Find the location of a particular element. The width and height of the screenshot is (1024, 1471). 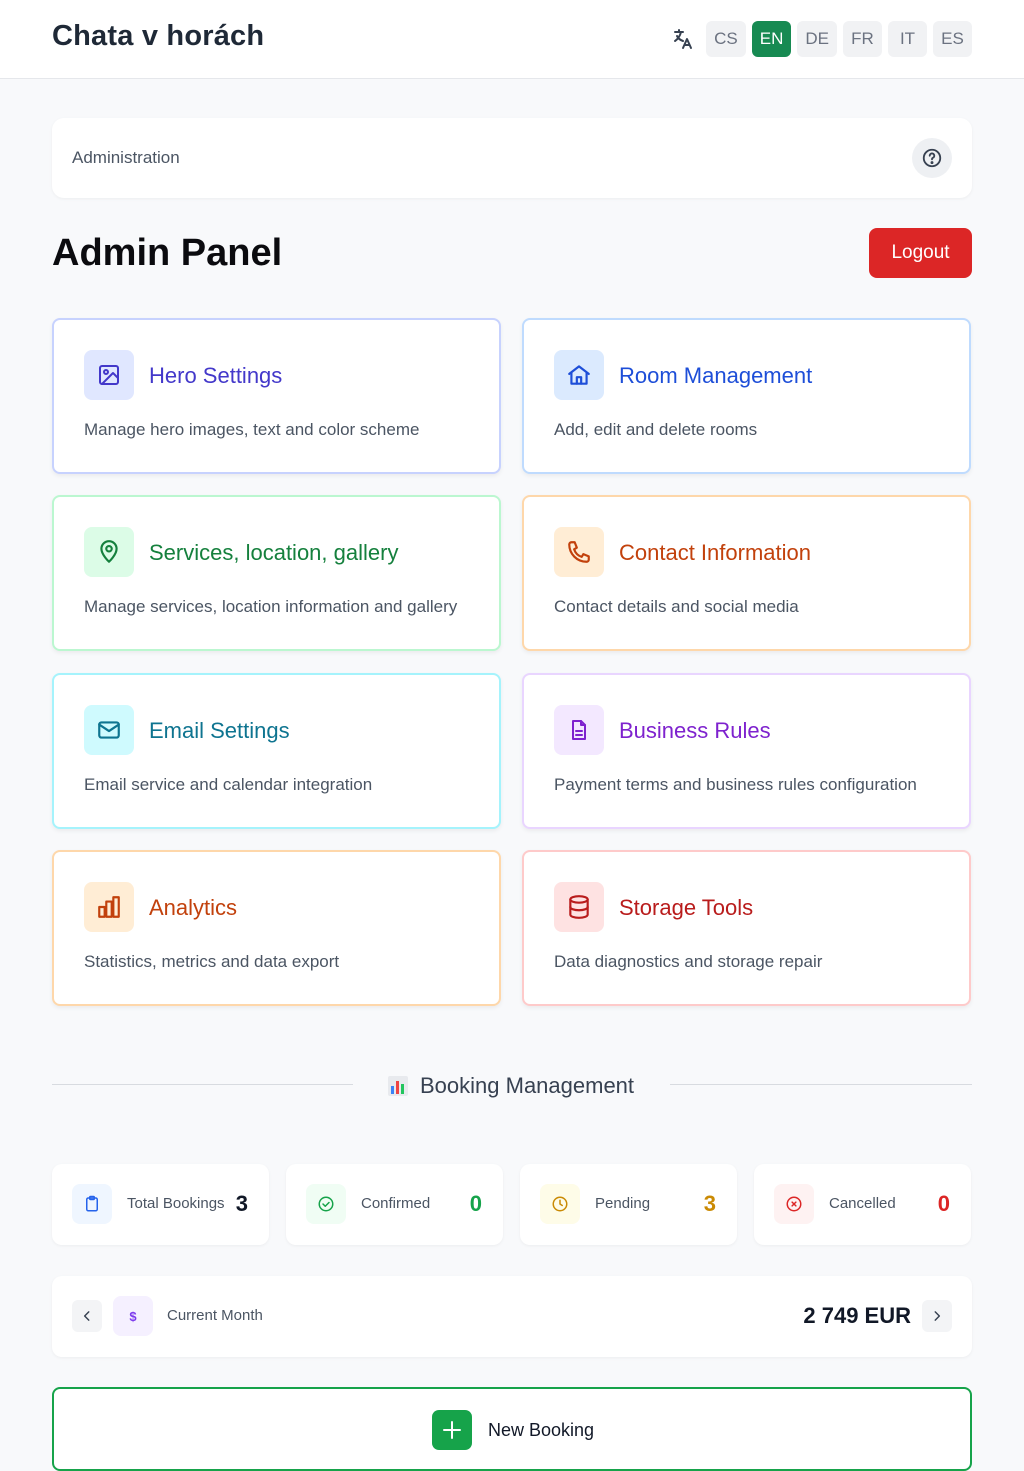

help-icon is located at coordinates (932, 158).